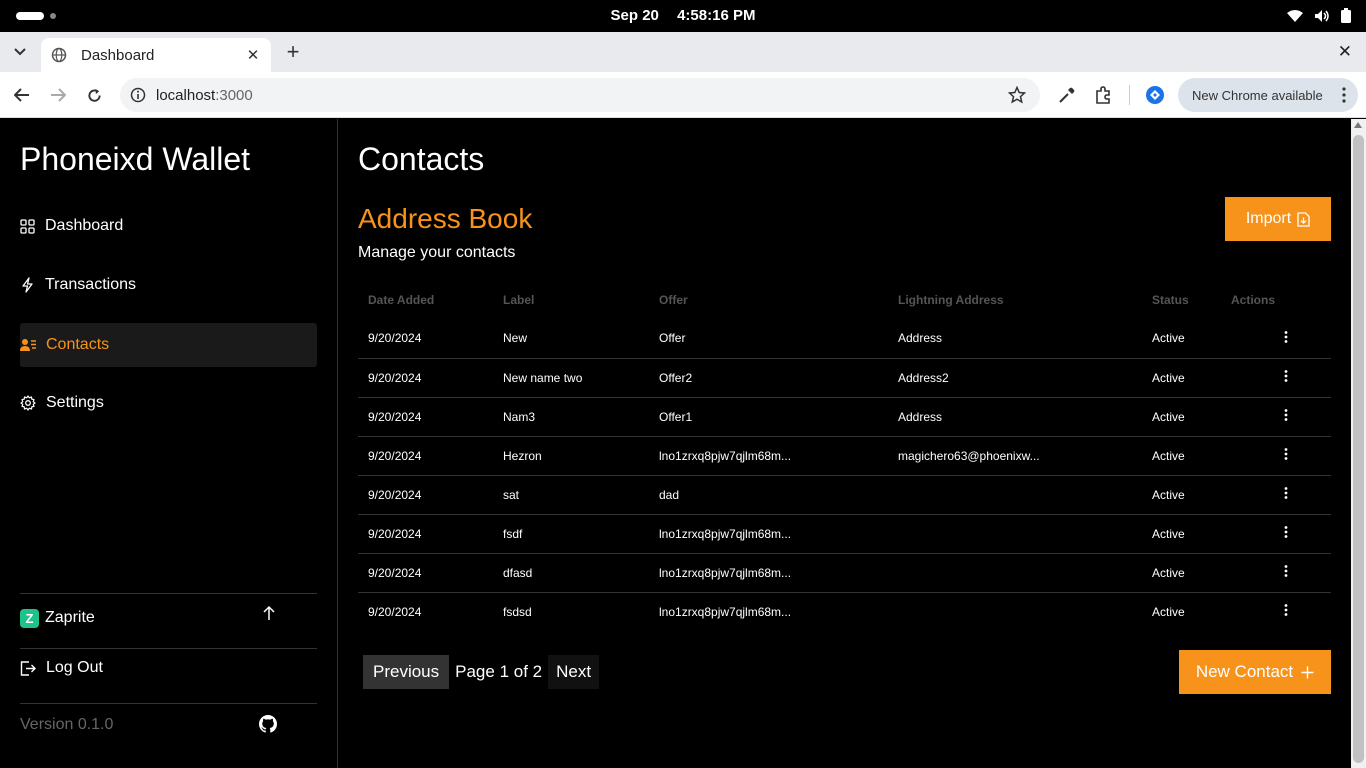 The image size is (1366, 768). What do you see at coordinates (1358, 125) in the screenshot?
I see `scroll-up-arrow-icon` at bounding box center [1358, 125].